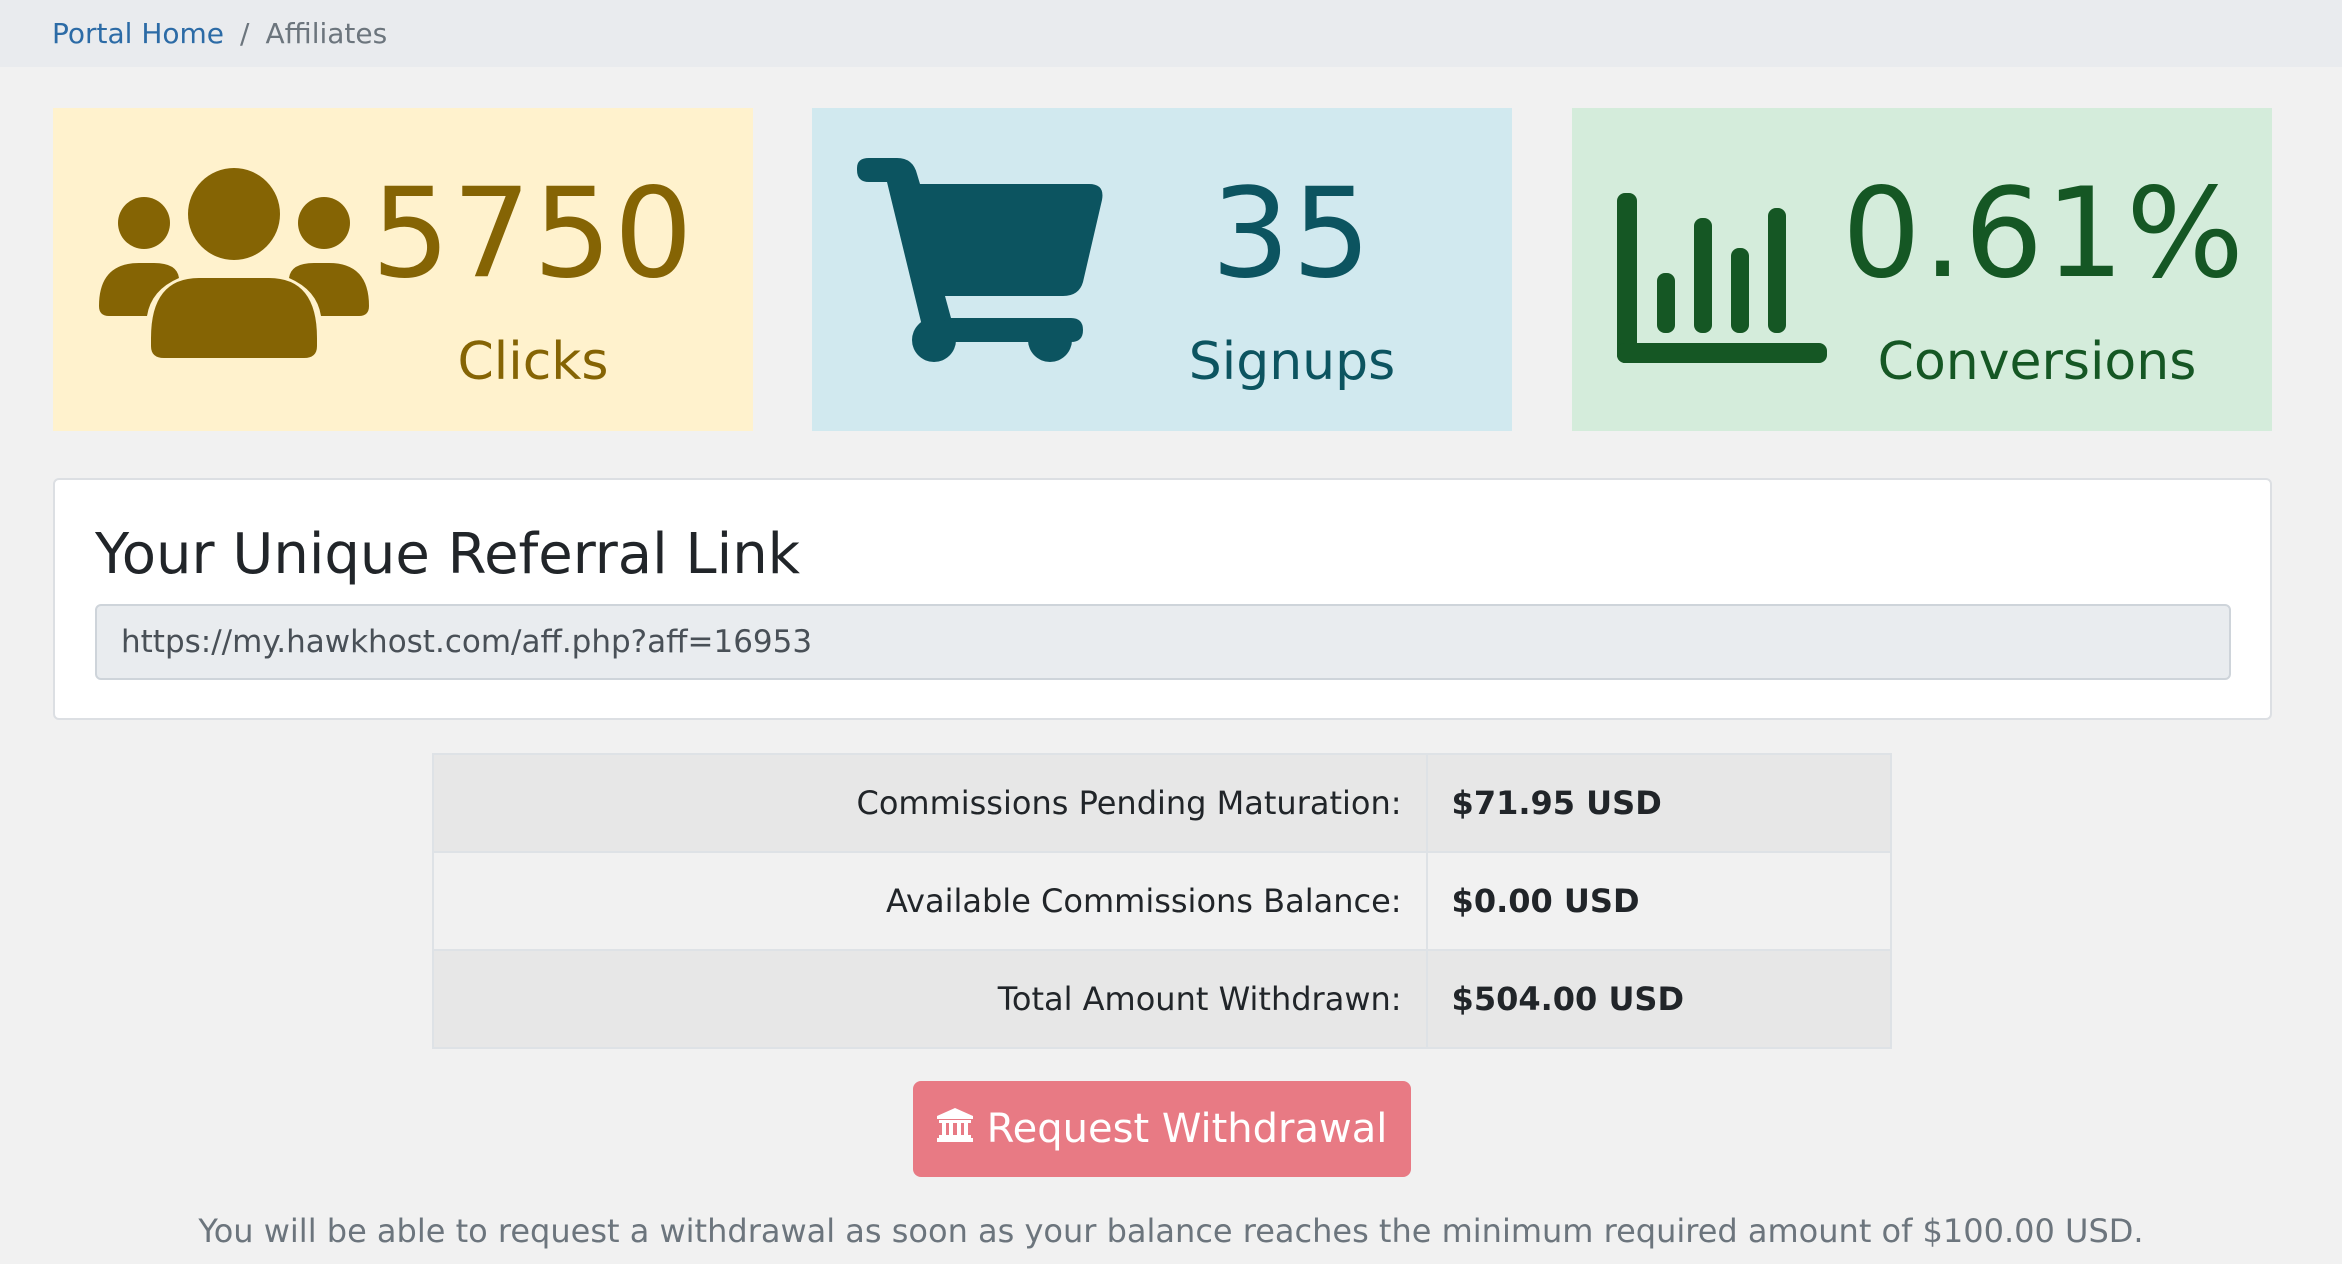 Image resolution: width=2342 pixels, height=1264 pixels. I want to click on breadcrumb-current: Affiliates, so click(326, 33).